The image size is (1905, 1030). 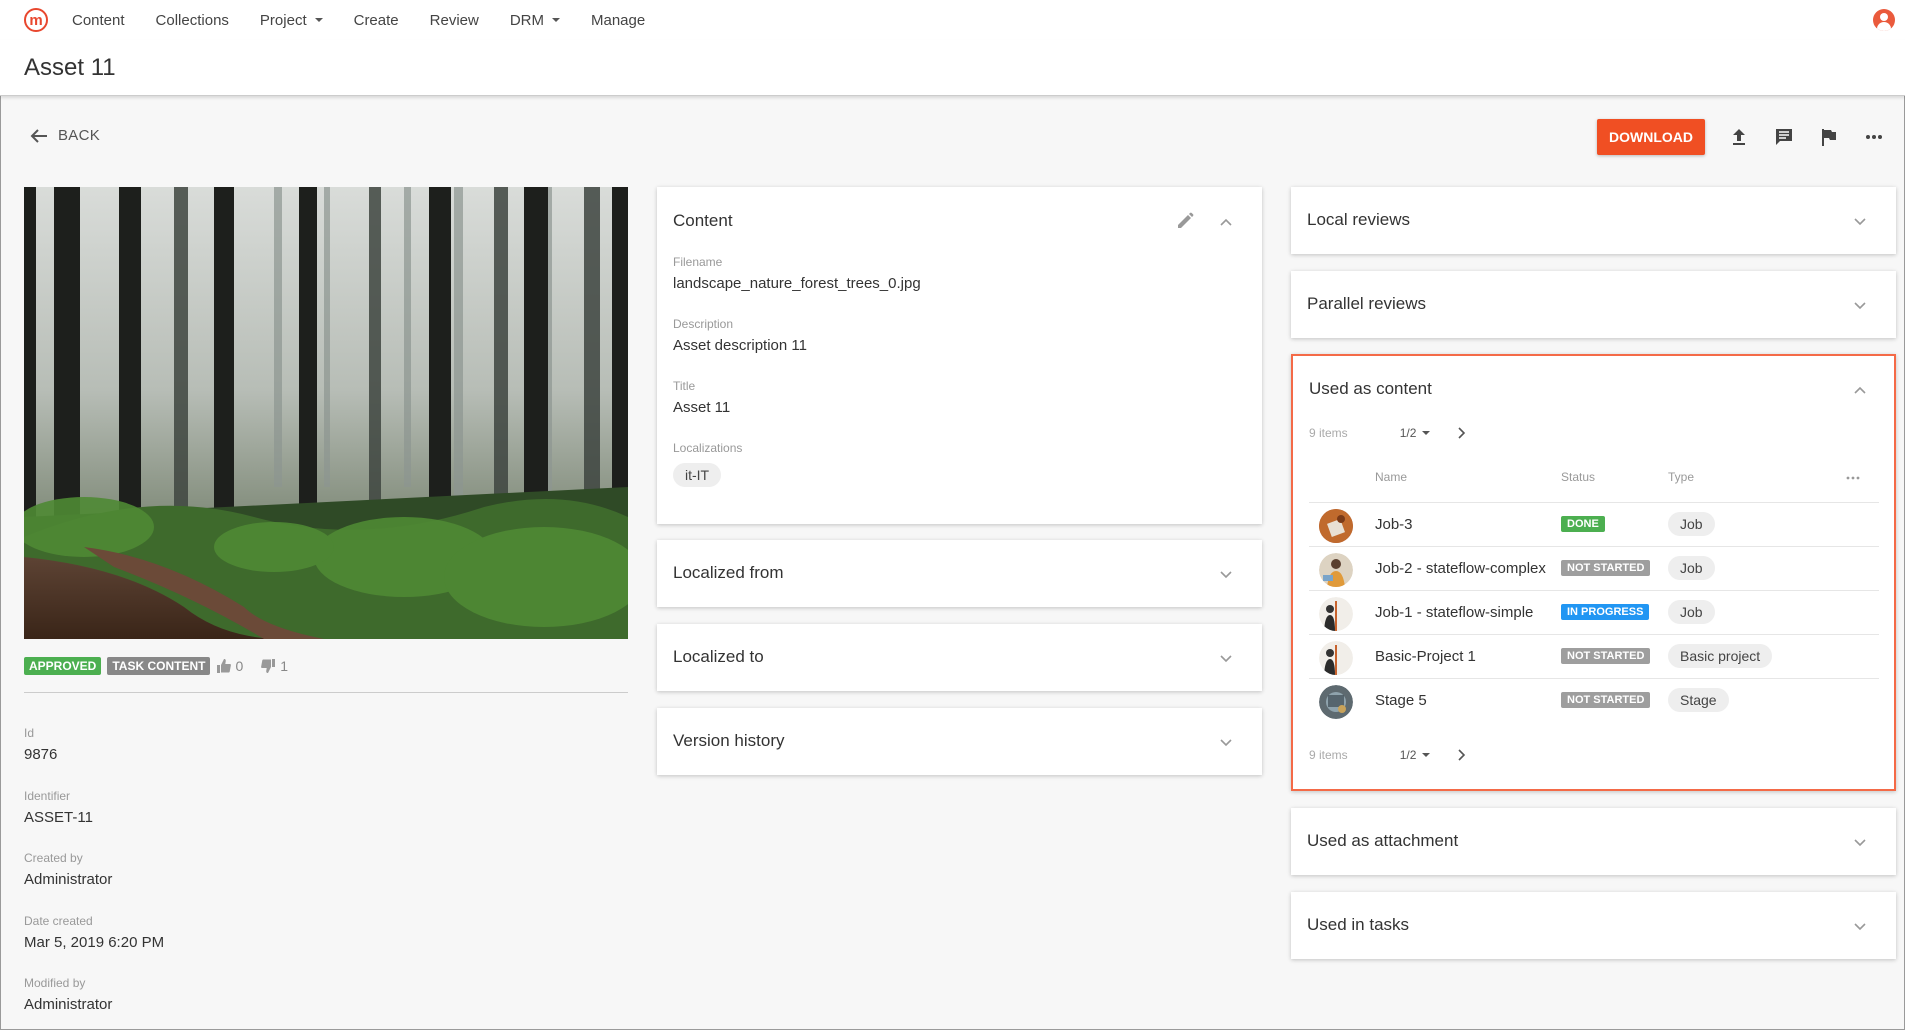 What do you see at coordinates (1394, 524) in the screenshot?
I see `row-name: Job-3` at bounding box center [1394, 524].